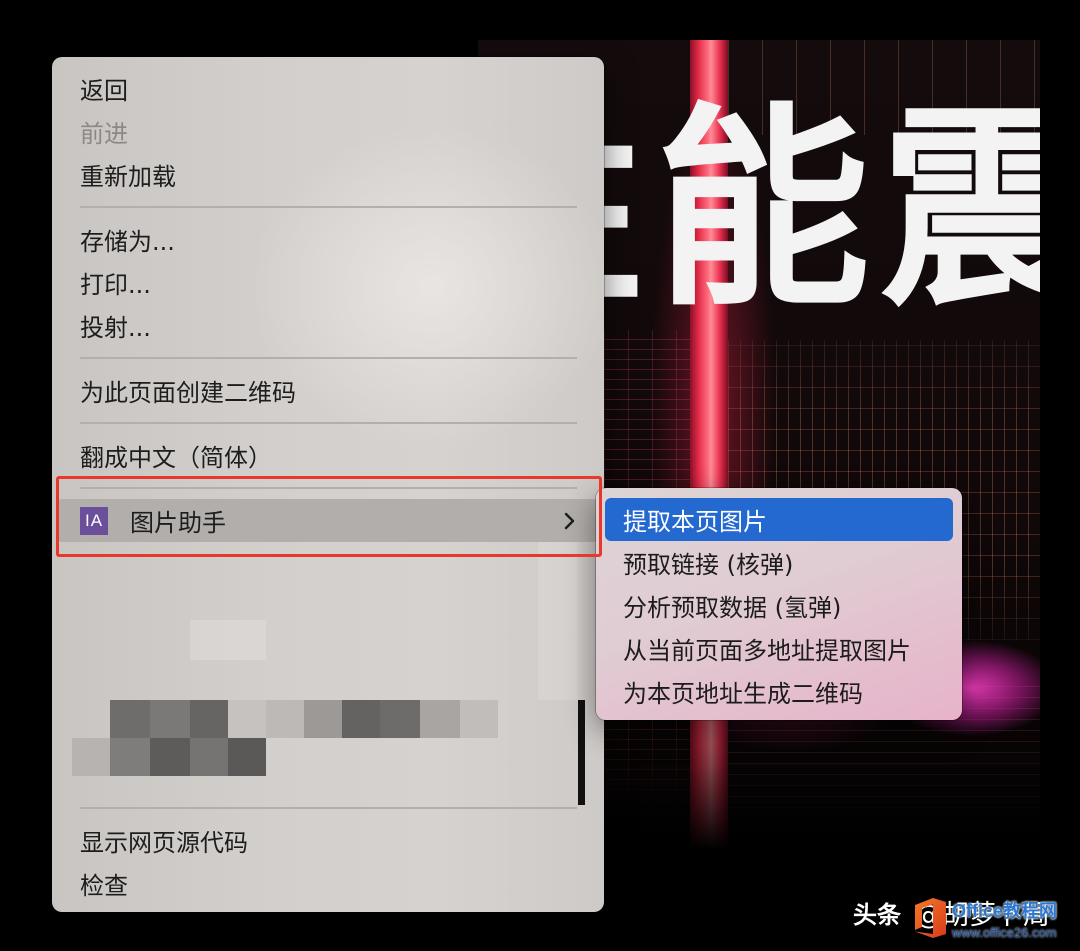  What do you see at coordinates (877, 914) in the screenshot?
I see `watermark-platform: 头条` at bounding box center [877, 914].